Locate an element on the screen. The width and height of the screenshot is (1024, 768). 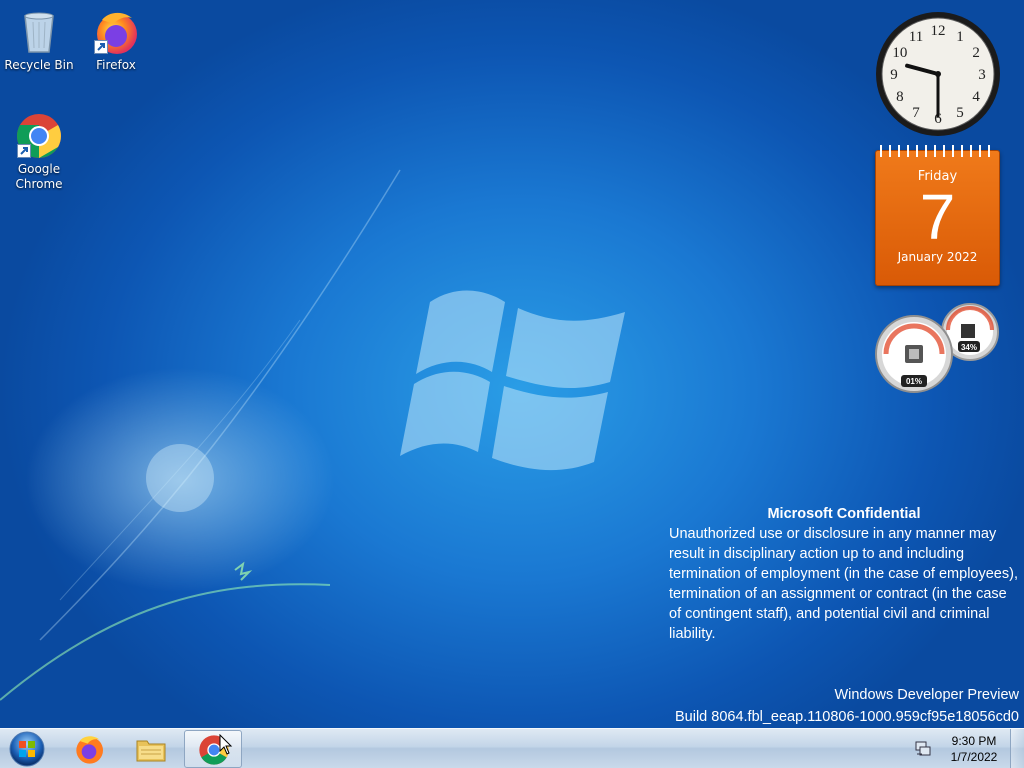
network-tray-icon is located at coordinates (923, 748).